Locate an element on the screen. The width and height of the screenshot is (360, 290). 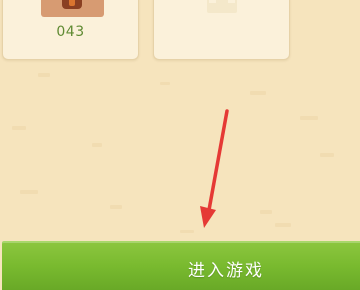
locked-level-icon is located at coordinates (222, 6).